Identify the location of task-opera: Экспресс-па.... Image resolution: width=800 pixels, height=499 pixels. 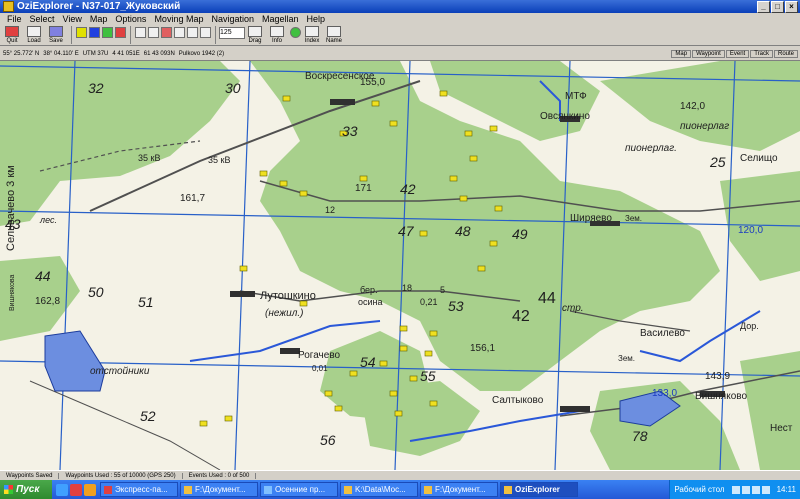
(139, 489).